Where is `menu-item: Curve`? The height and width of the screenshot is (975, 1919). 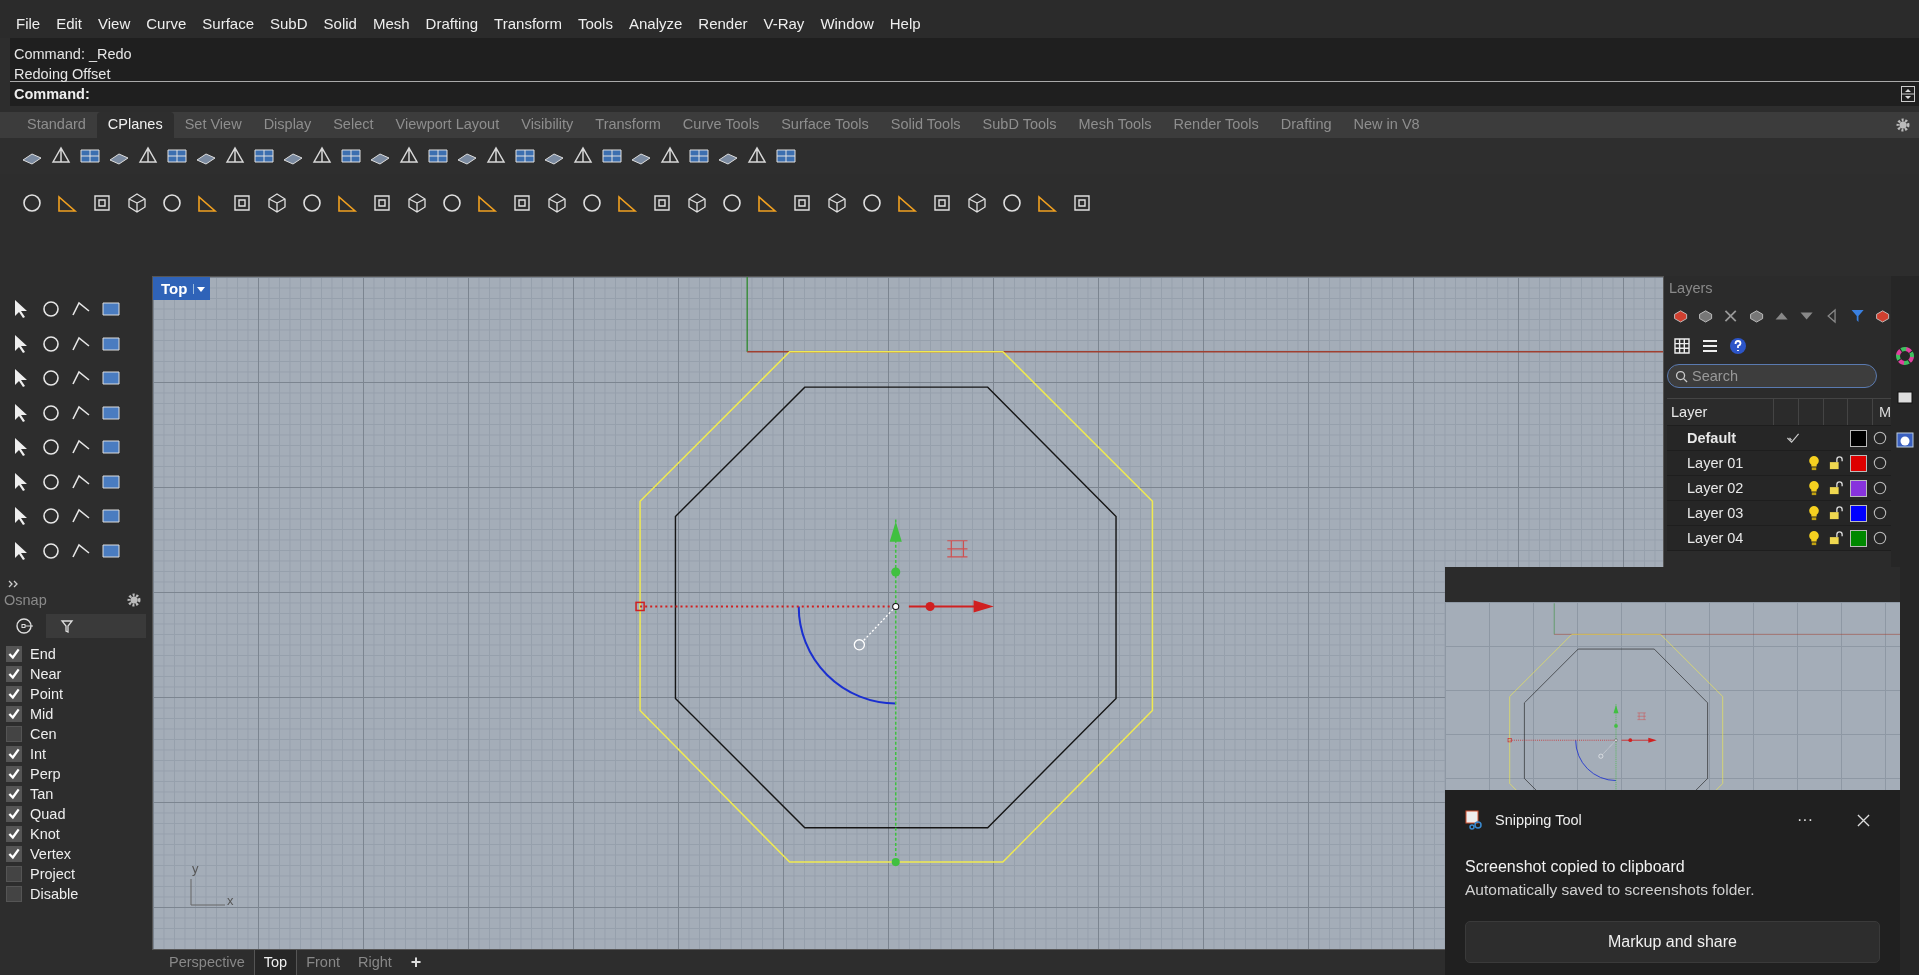 menu-item: Curve is located at coordinates (166, 23).